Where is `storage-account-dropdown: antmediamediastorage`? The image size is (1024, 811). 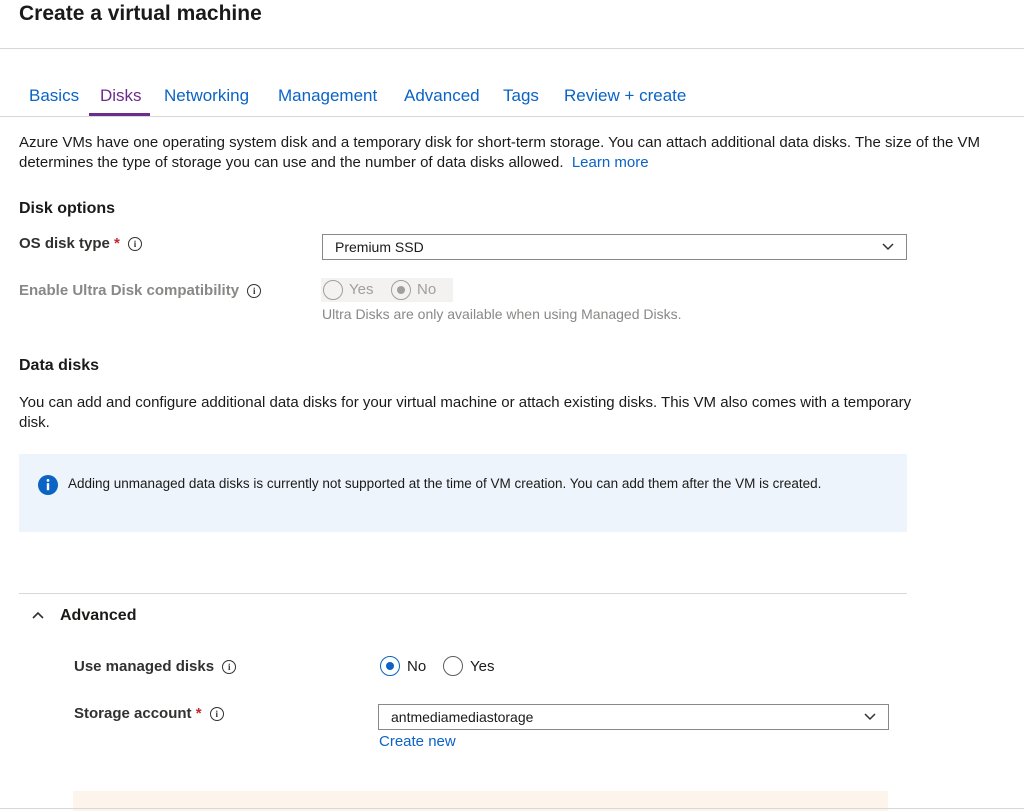
storage-account-dropdown: antmediamediastorage is located at coordinates (633, 717).